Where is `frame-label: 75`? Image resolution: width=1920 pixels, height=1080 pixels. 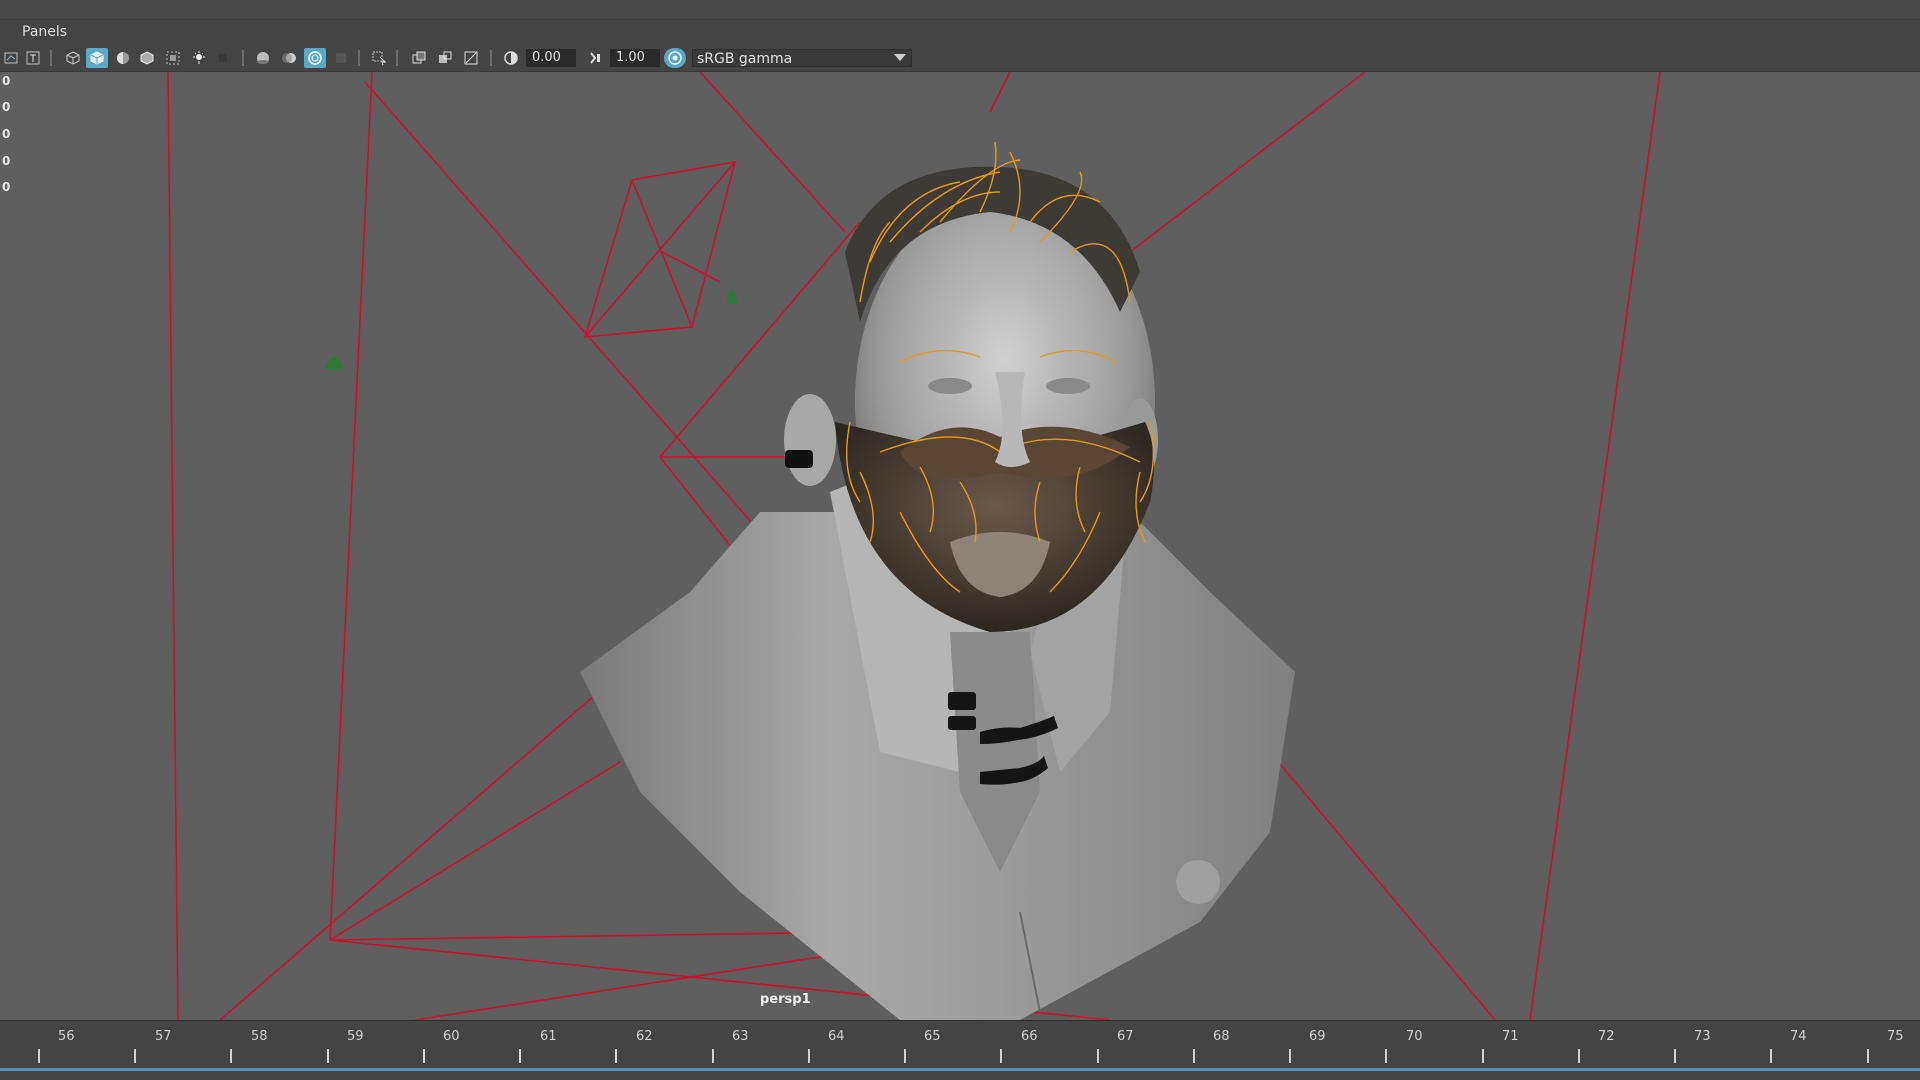 frame-label: 75 is located at coordinates (1895, 1036).